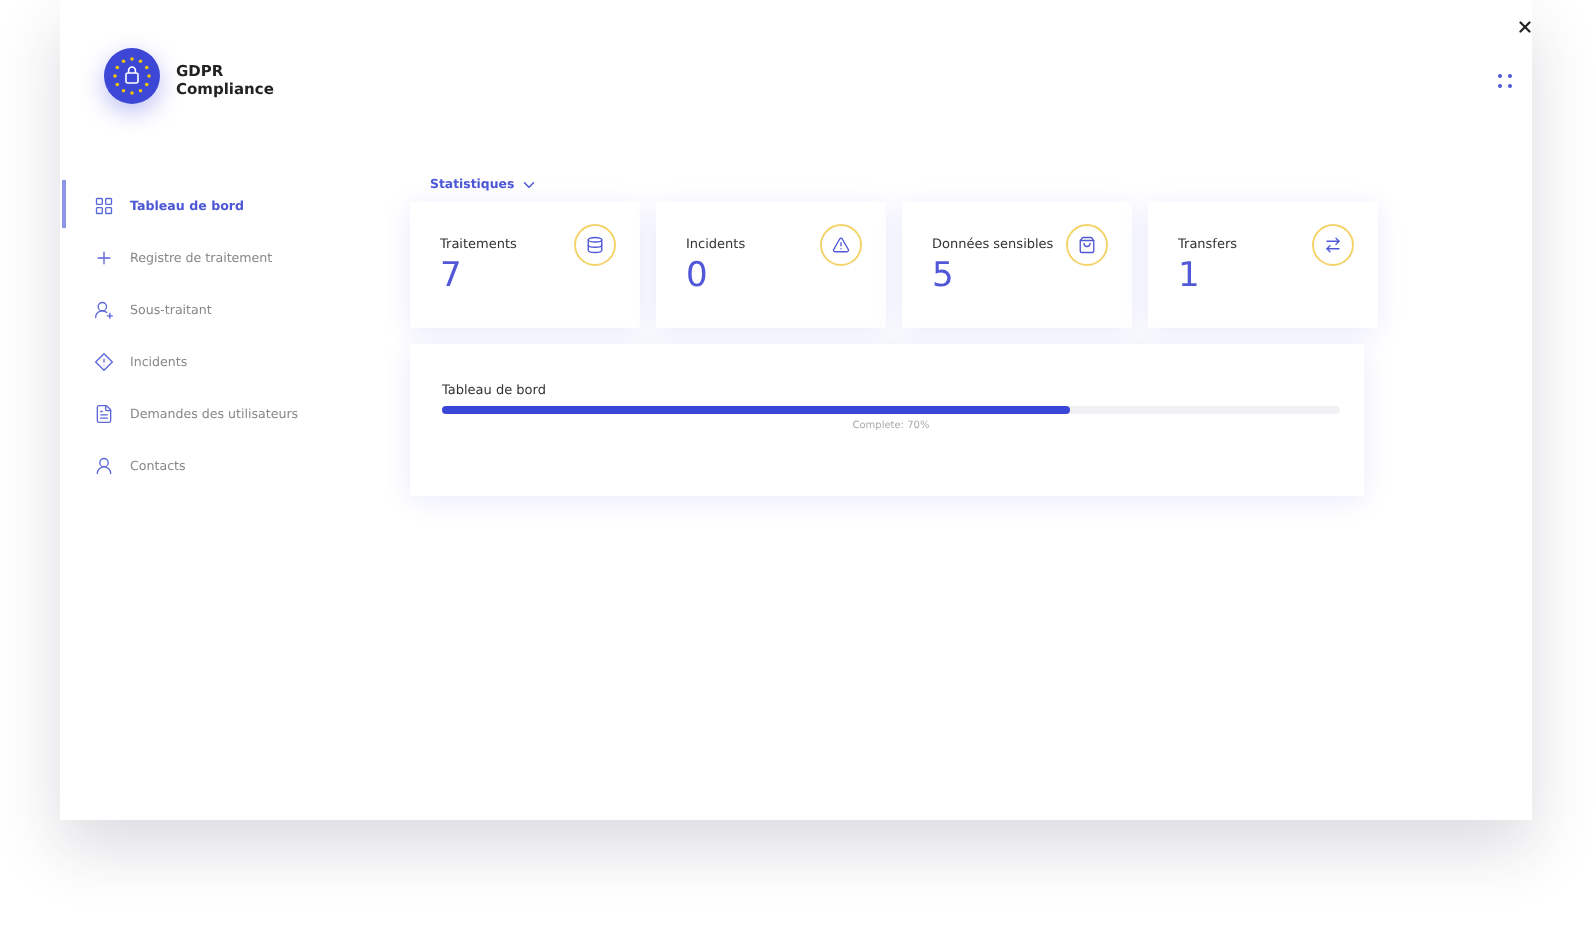 The image size is (1594, 928). What do you see at coordinates (698, 276) in the screenshot?
I see `stat-value: 0` at bounding box center [698, 276].